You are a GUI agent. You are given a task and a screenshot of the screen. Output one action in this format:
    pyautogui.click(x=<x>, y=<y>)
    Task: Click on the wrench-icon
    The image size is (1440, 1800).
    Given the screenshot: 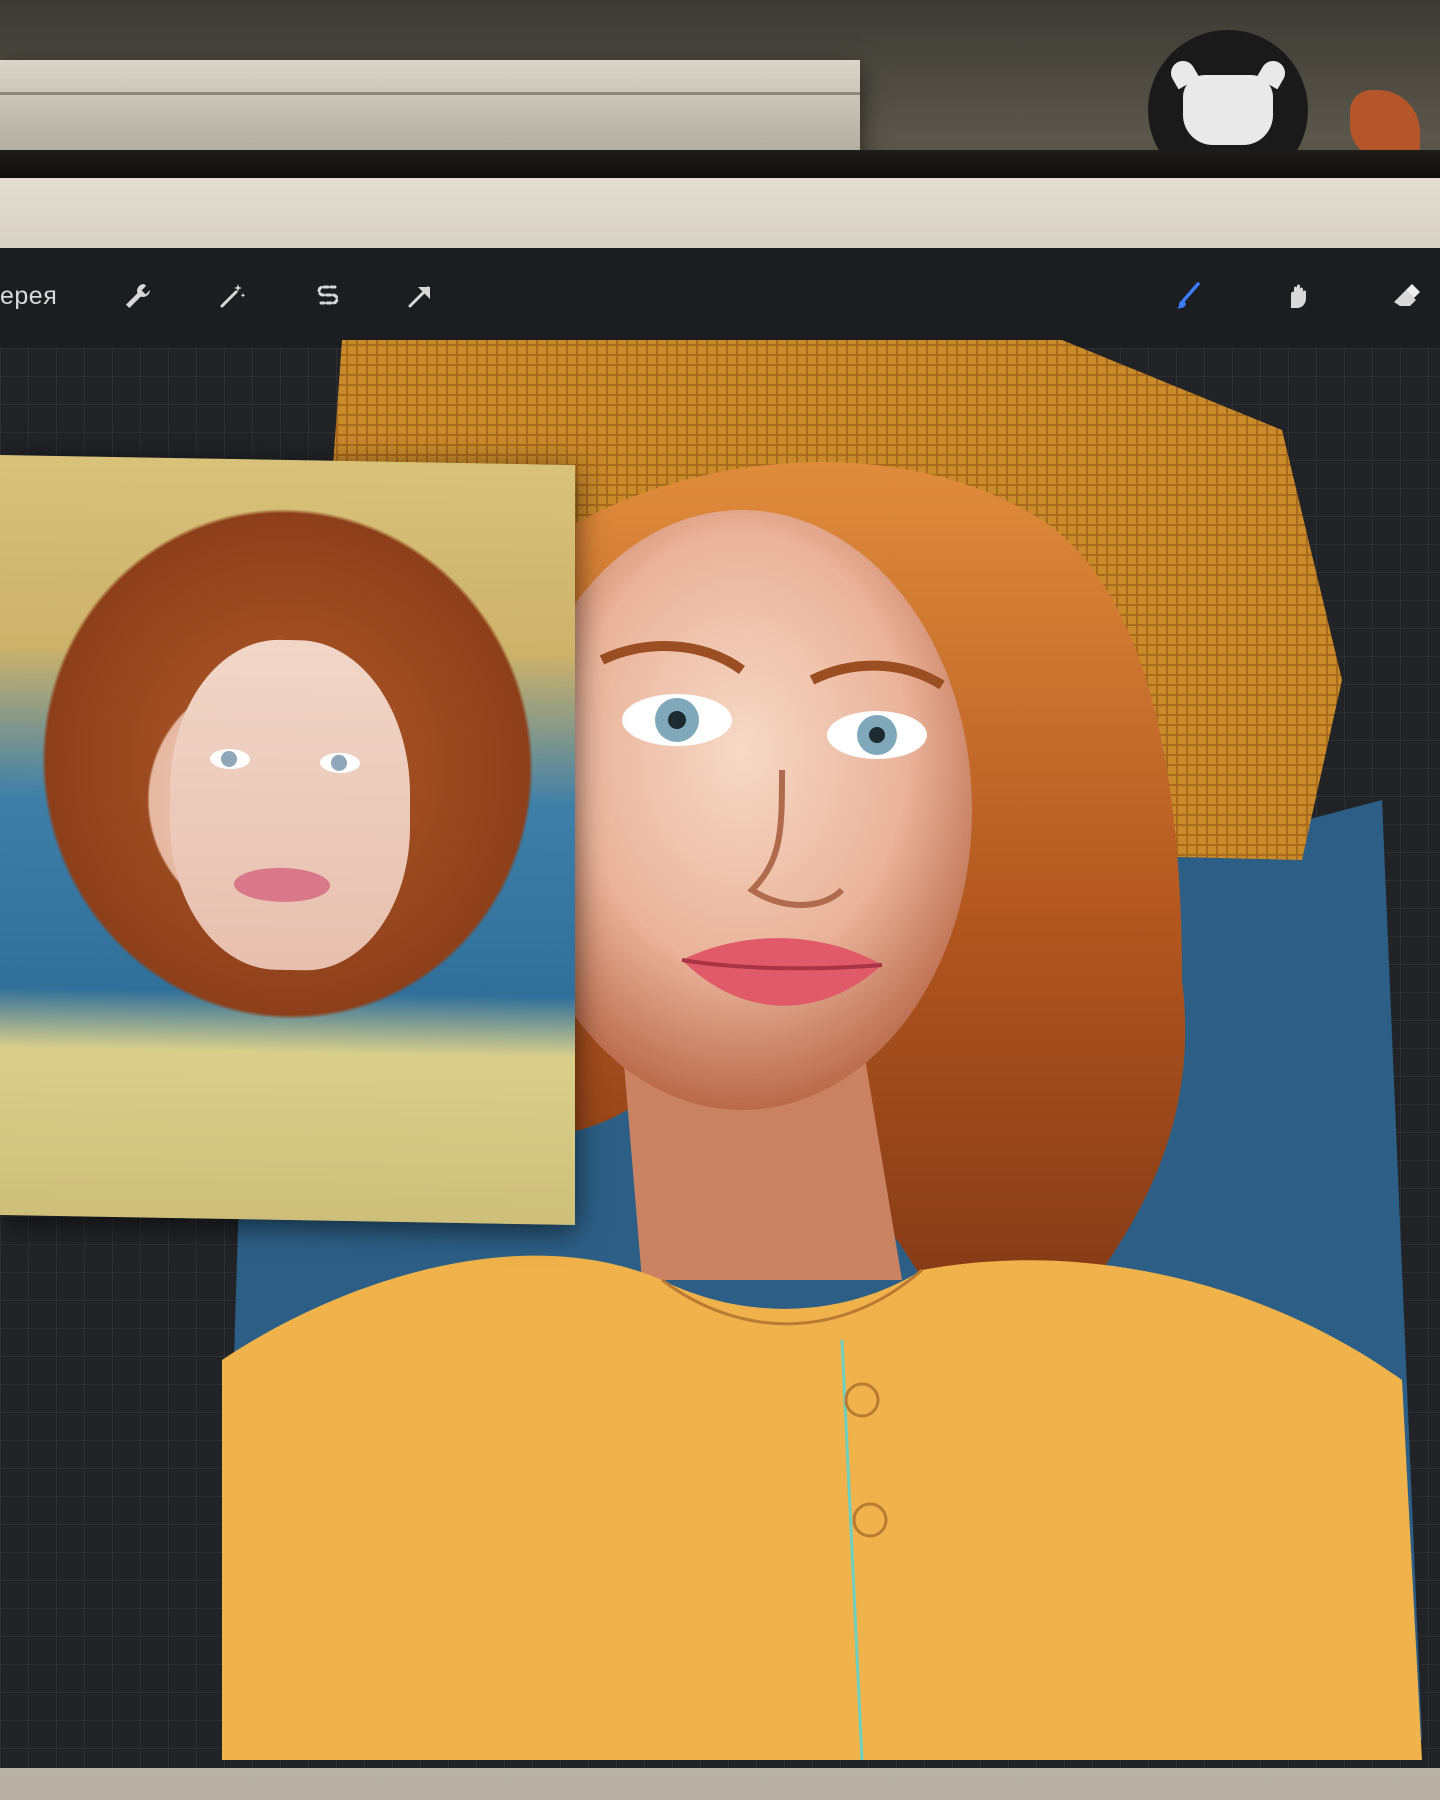 What is the action you would take?
    pyautogui.click(x=138, y=296)
    